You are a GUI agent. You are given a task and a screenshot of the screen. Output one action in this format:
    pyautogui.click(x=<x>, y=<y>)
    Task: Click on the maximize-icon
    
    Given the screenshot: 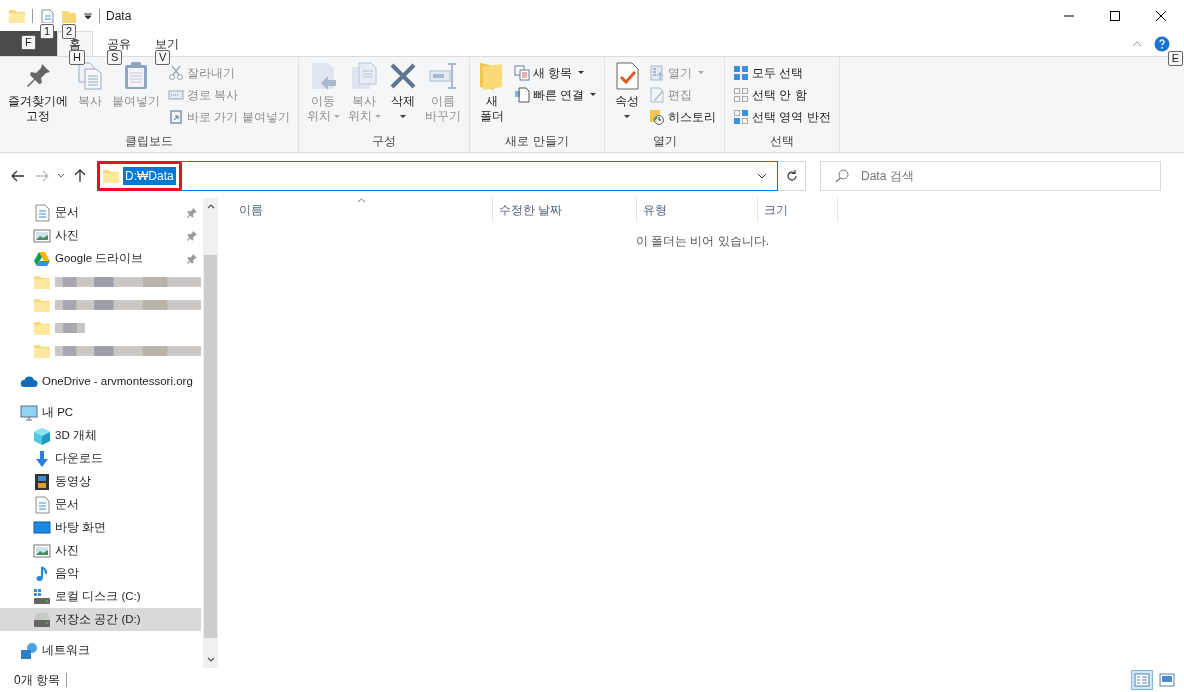 What is the action you would take?
    pyautogui.click(x=1115, y=15)
    